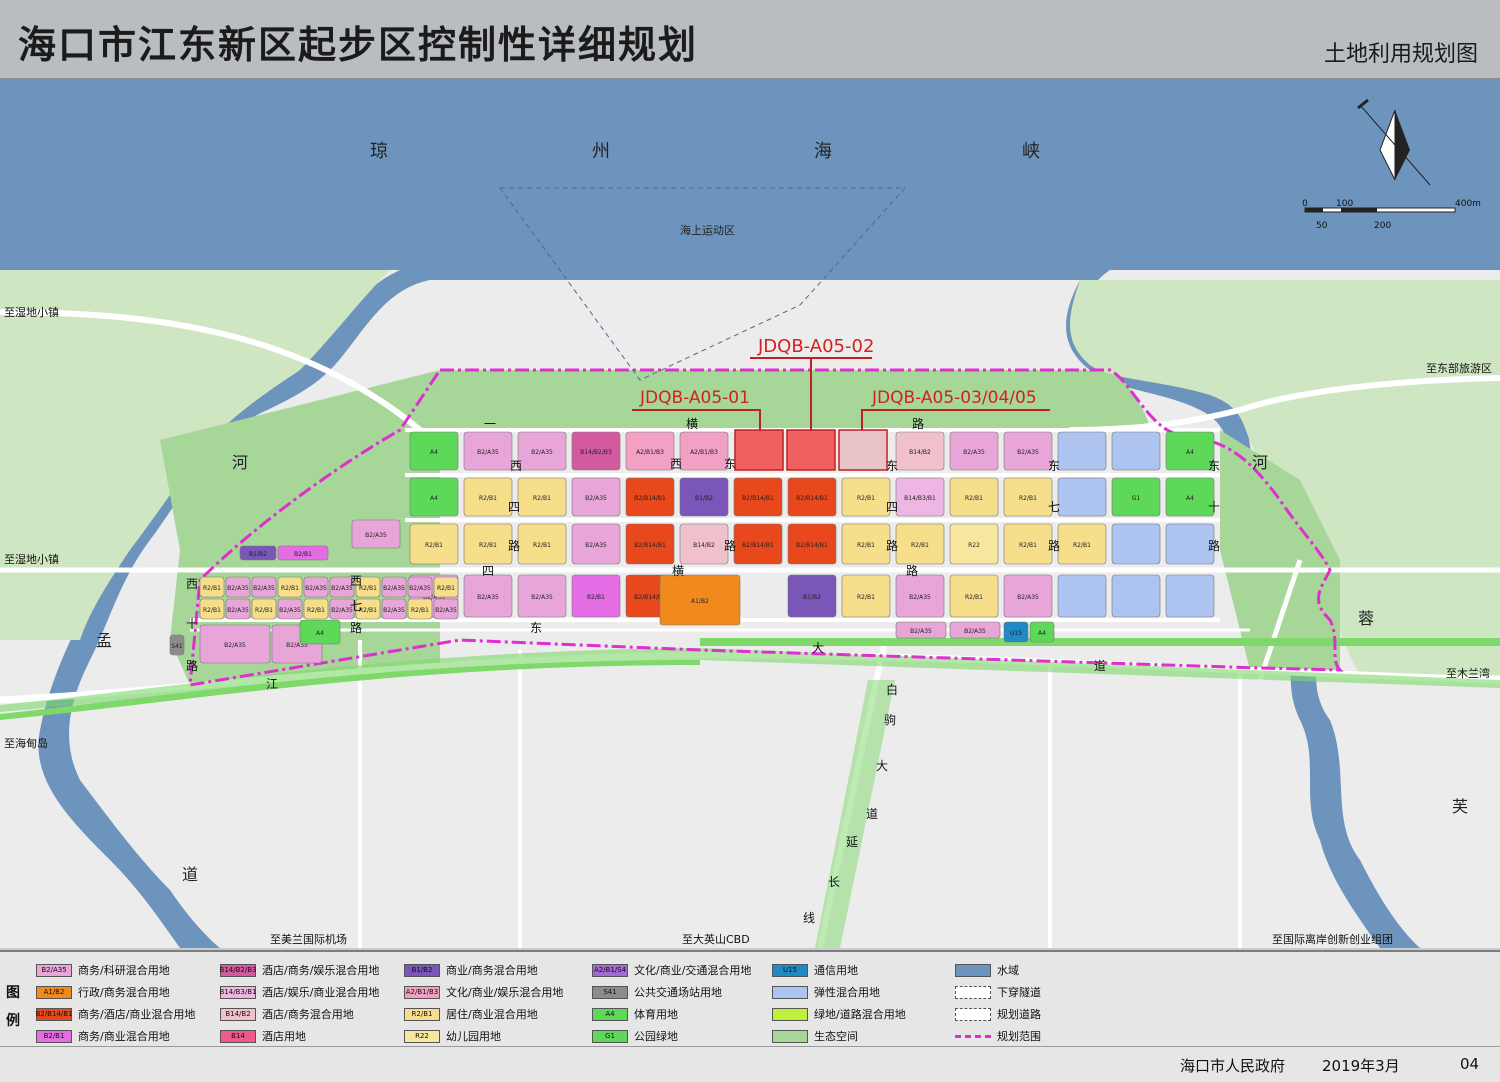 The width and height of the screenshot is (1500, 1082). Describe the element at coordinates (678, 571) in the screenshot. I see `road-heng-2: 横` at that location.